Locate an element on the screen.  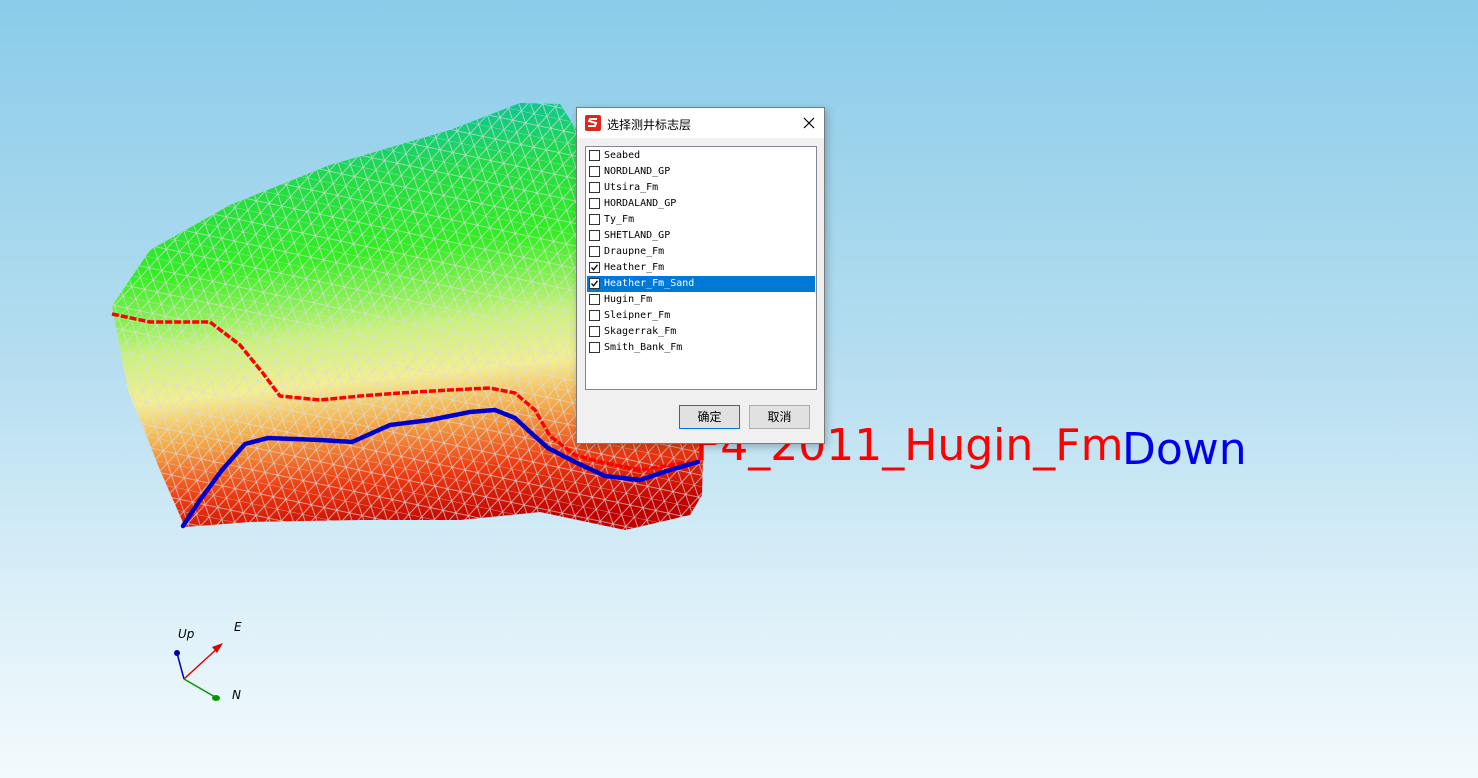
list-item: Seabed is located at coordinates (701, 156).